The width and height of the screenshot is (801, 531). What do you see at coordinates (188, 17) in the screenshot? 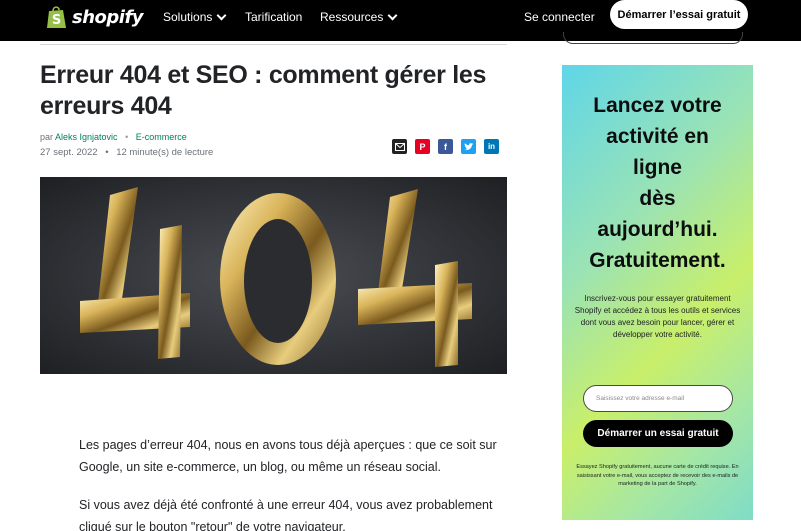
I see `nav-item-label: Solutions` at bounding box center [188, 17].